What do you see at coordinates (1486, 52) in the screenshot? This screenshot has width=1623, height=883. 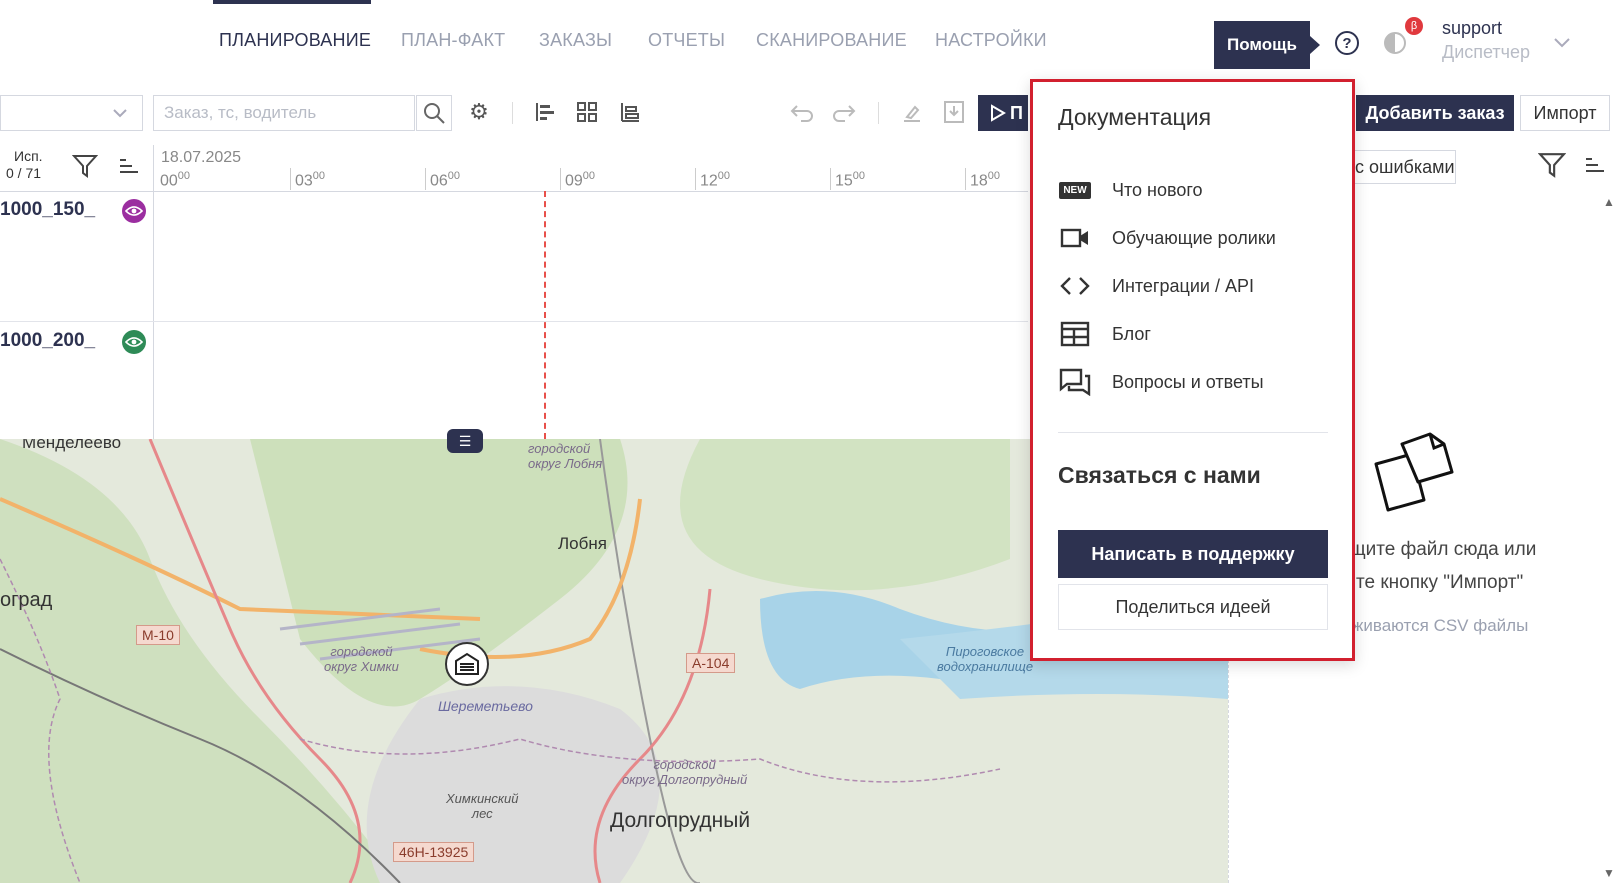 I see `user-role: Диспетчер` at bounding box center [1486, 52].